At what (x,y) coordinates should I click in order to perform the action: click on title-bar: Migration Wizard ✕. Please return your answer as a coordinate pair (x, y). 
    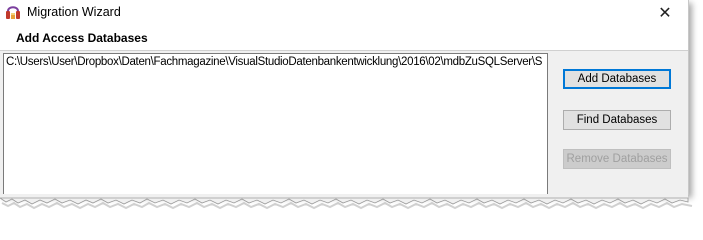
    Looking at the image, I should click on (344, 13).